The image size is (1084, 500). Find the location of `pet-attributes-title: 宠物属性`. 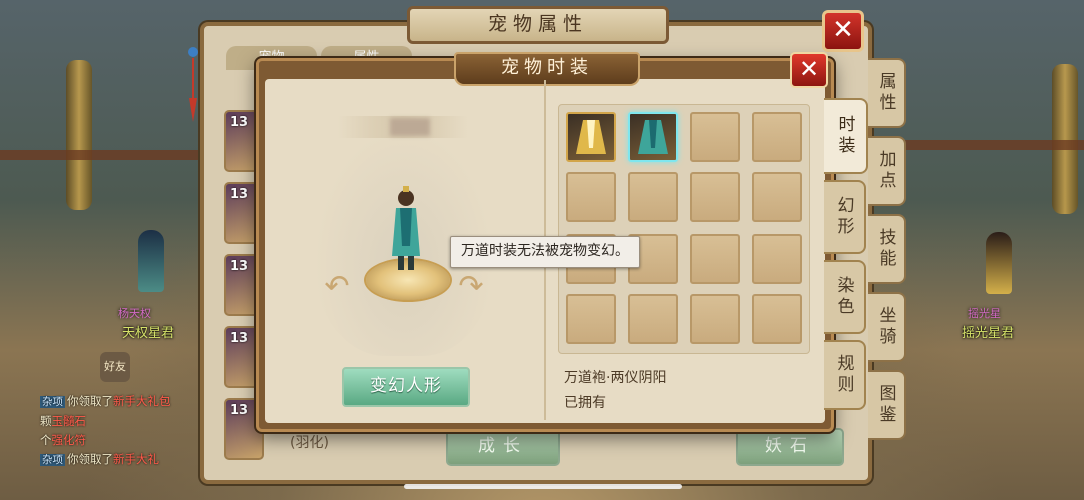

pet-attributes-title: 宠物属性 is located at coordinates (538, 25).